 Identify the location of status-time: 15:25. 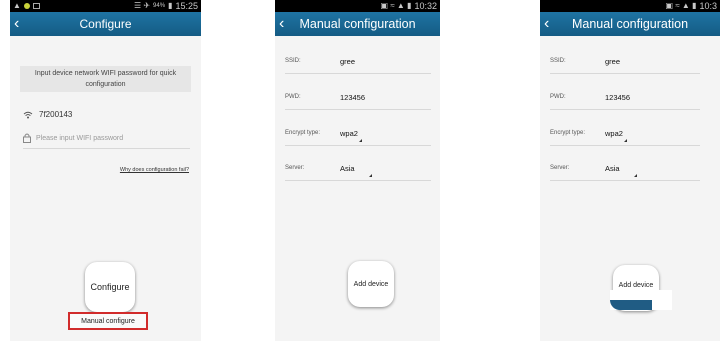
(186, 6).